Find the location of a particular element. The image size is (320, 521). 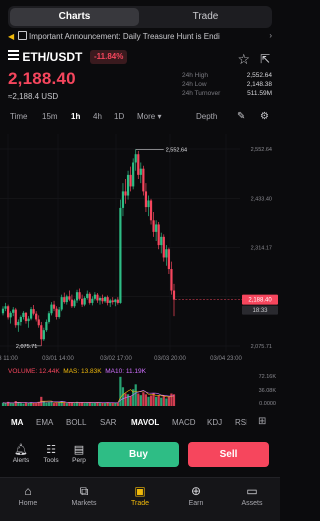

x-tick-label: 3 11:00 is located at coordinates (9, 359).